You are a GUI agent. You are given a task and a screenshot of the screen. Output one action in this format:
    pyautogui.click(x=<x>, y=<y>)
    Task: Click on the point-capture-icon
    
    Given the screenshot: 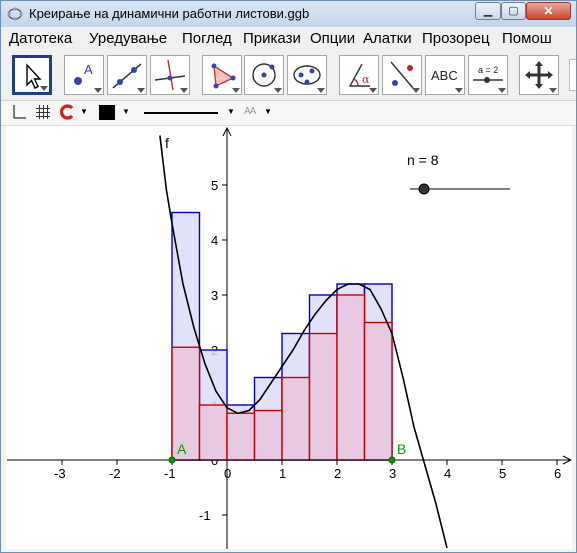 What is the action you would take?
    pyautogui.click(x=67, y=112)
    